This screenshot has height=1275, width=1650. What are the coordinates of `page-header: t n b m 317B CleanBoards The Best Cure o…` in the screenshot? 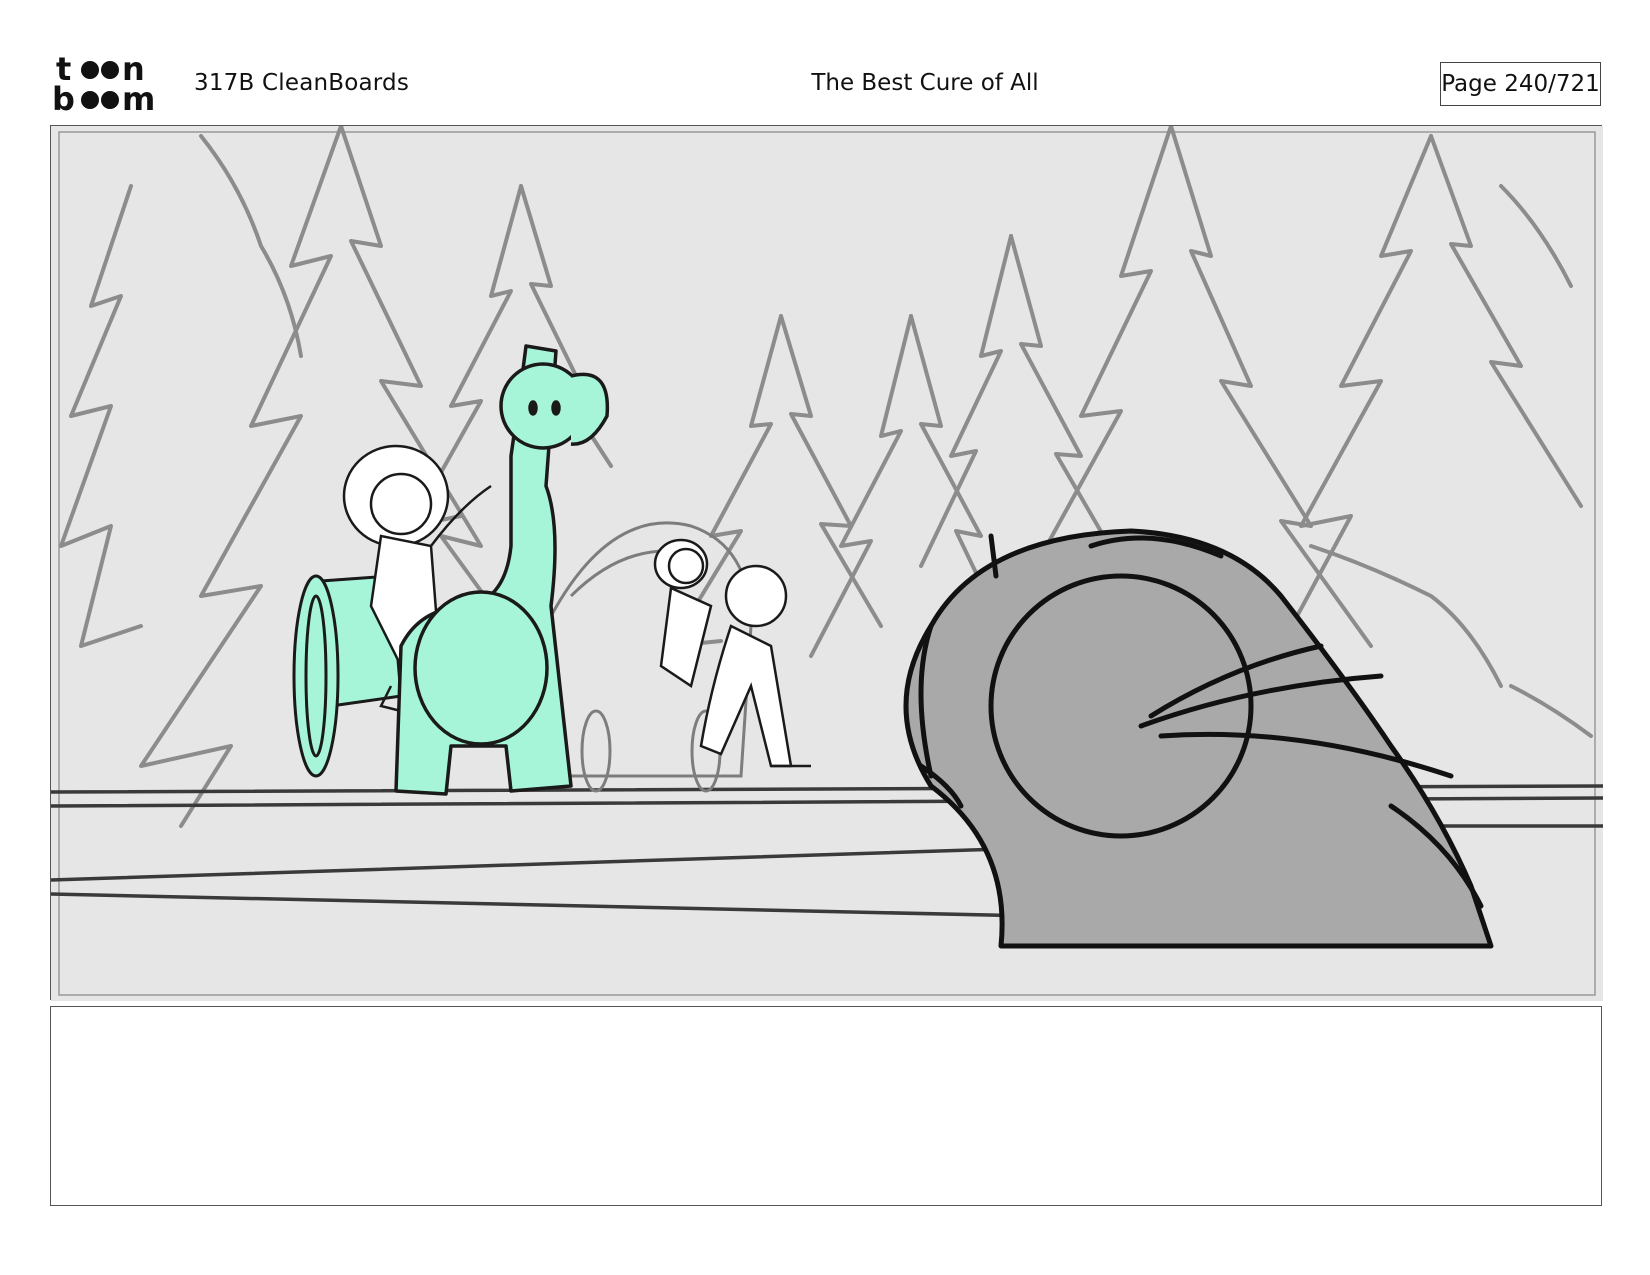 It's located at (825, 60).